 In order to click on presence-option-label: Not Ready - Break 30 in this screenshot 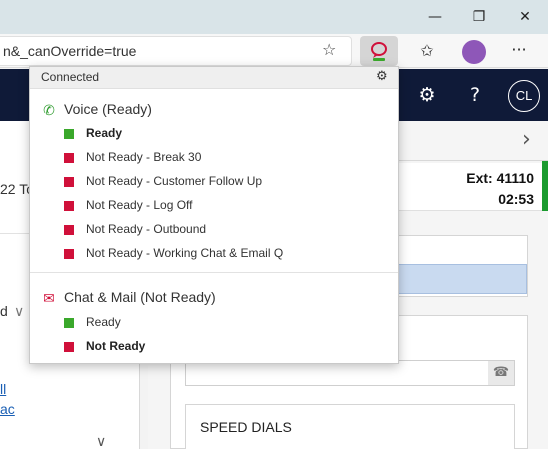, I will do `click(144, 157)`.